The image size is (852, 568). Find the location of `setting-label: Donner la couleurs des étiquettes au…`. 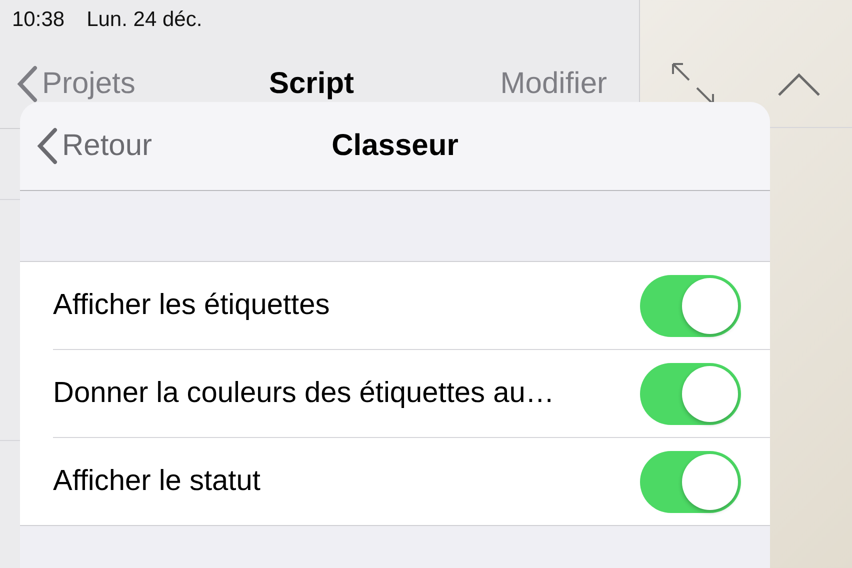

setting-label: Donner la couleurs des étiquettes au… is located at coordinates (303, 393).